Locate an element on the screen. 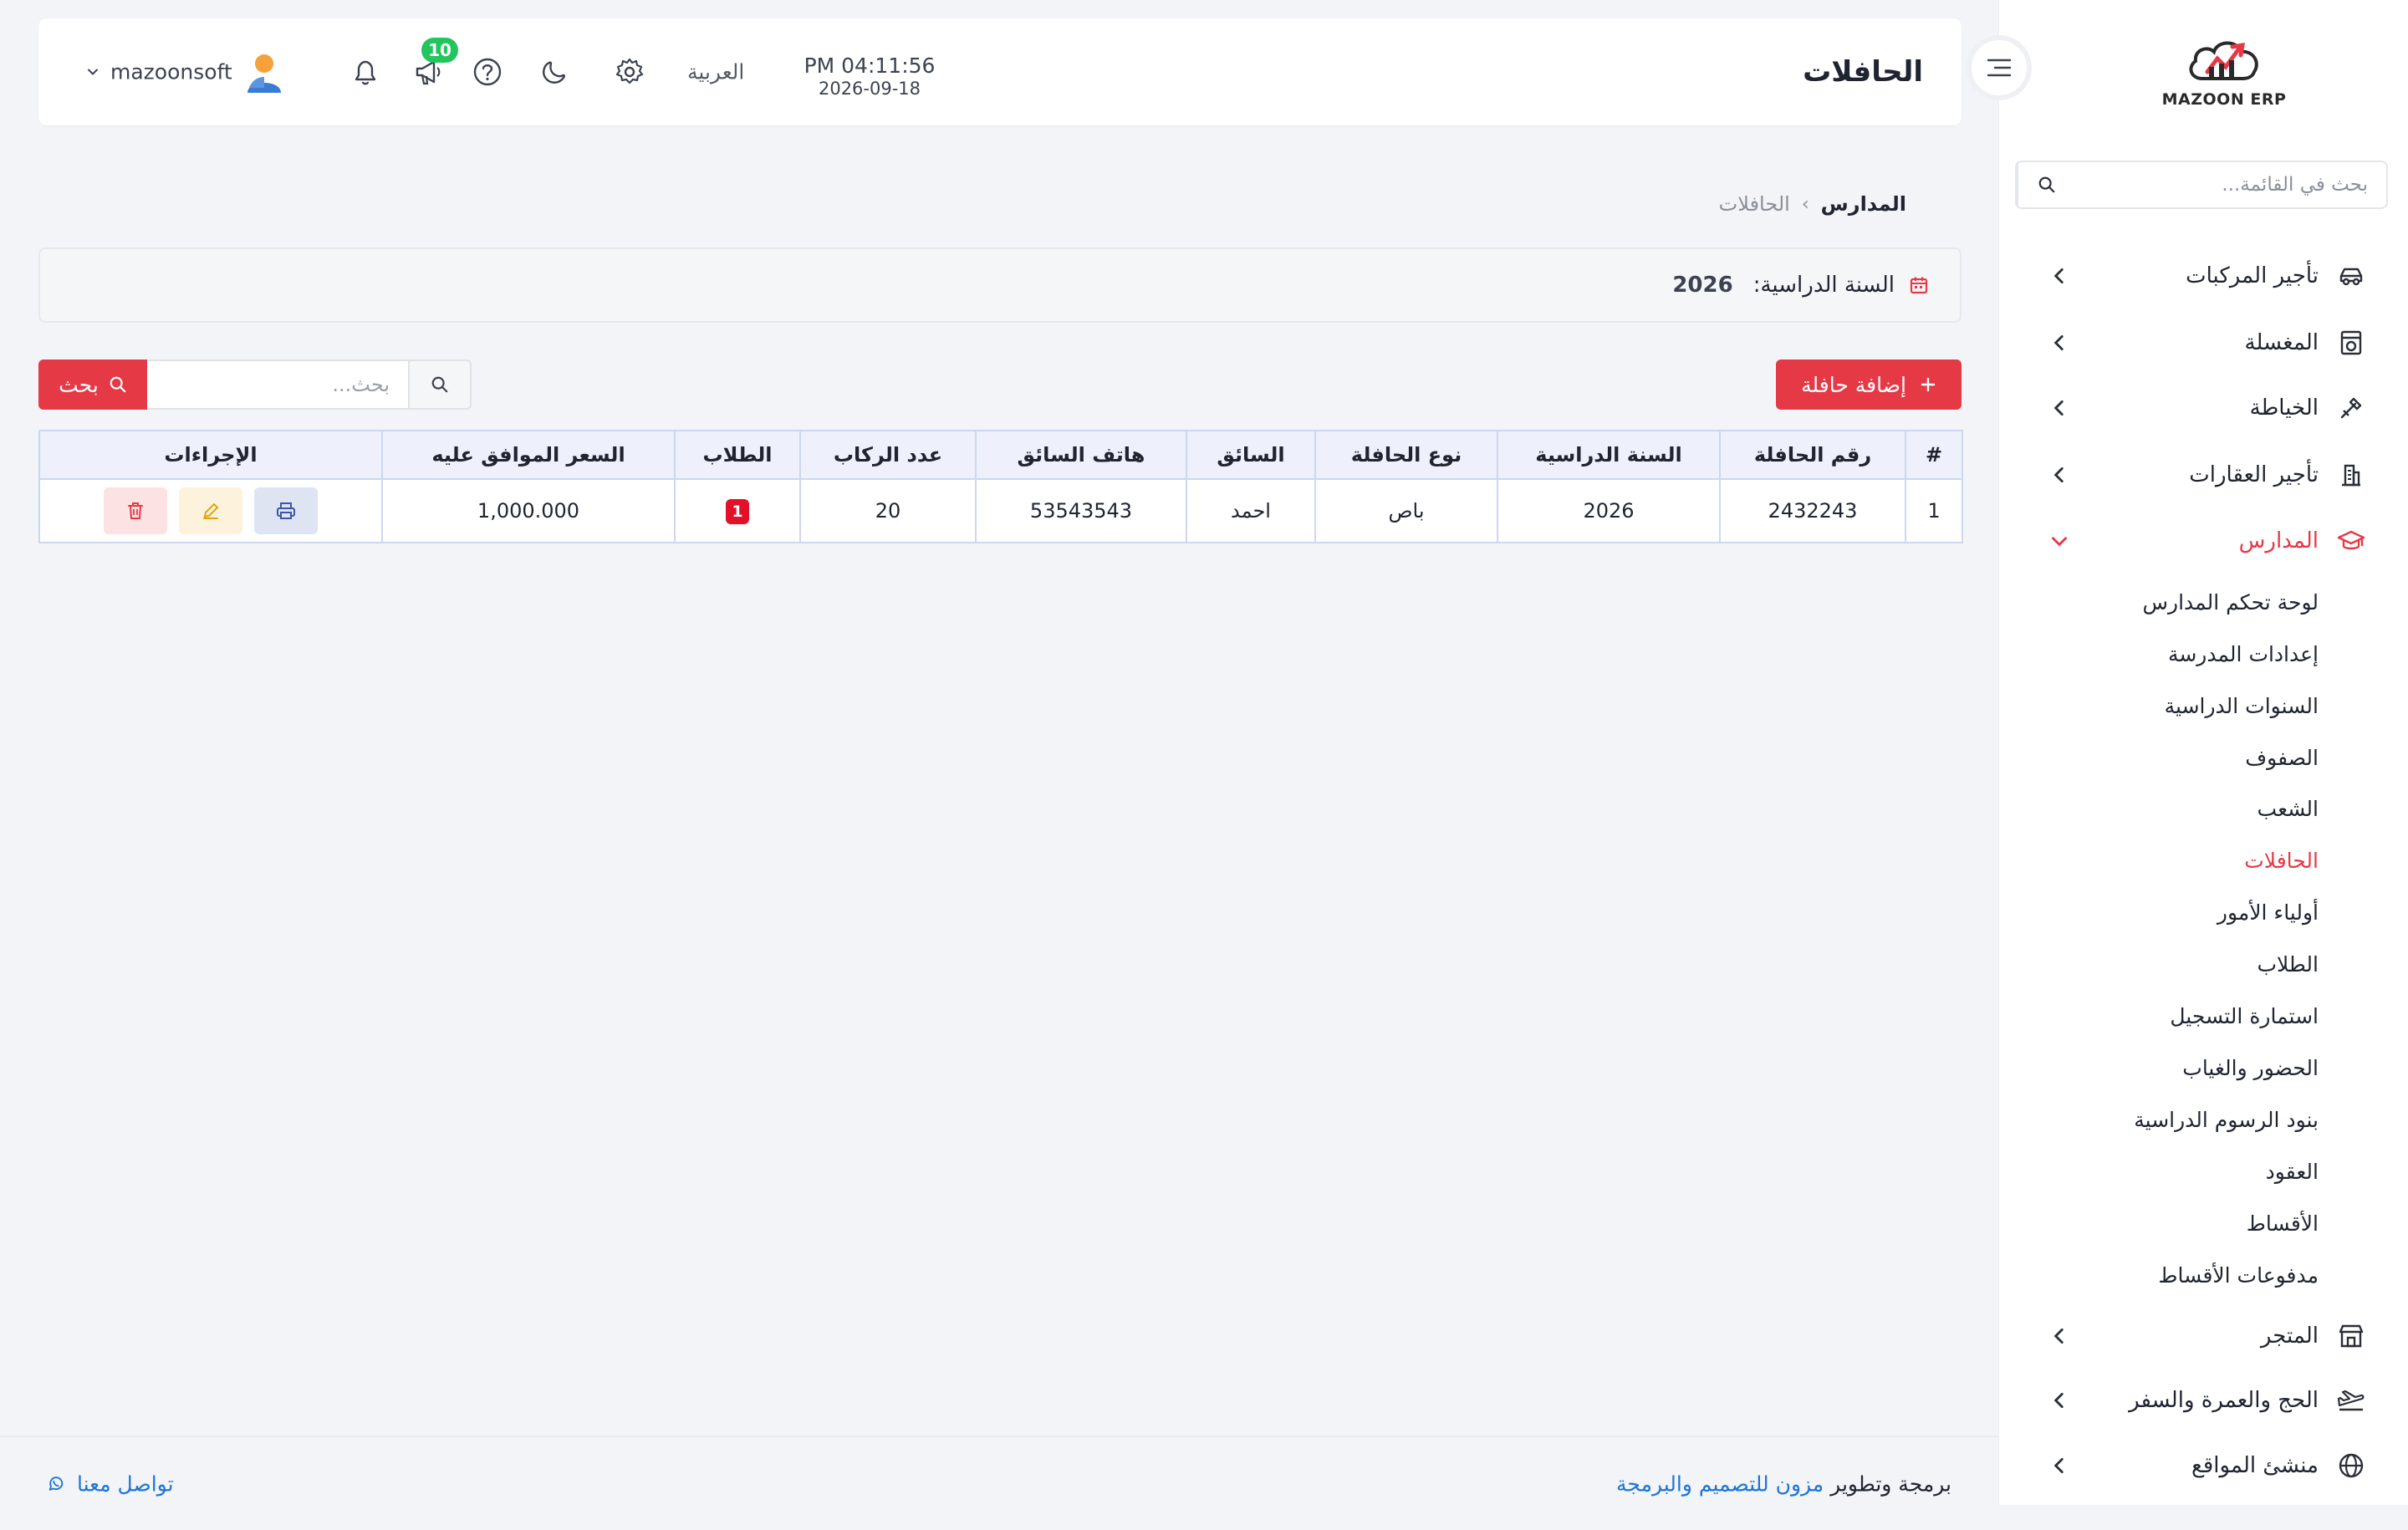 This screenshot has height=1530, width=2408. column-header: السائق is located at coordinates (1251, 455).